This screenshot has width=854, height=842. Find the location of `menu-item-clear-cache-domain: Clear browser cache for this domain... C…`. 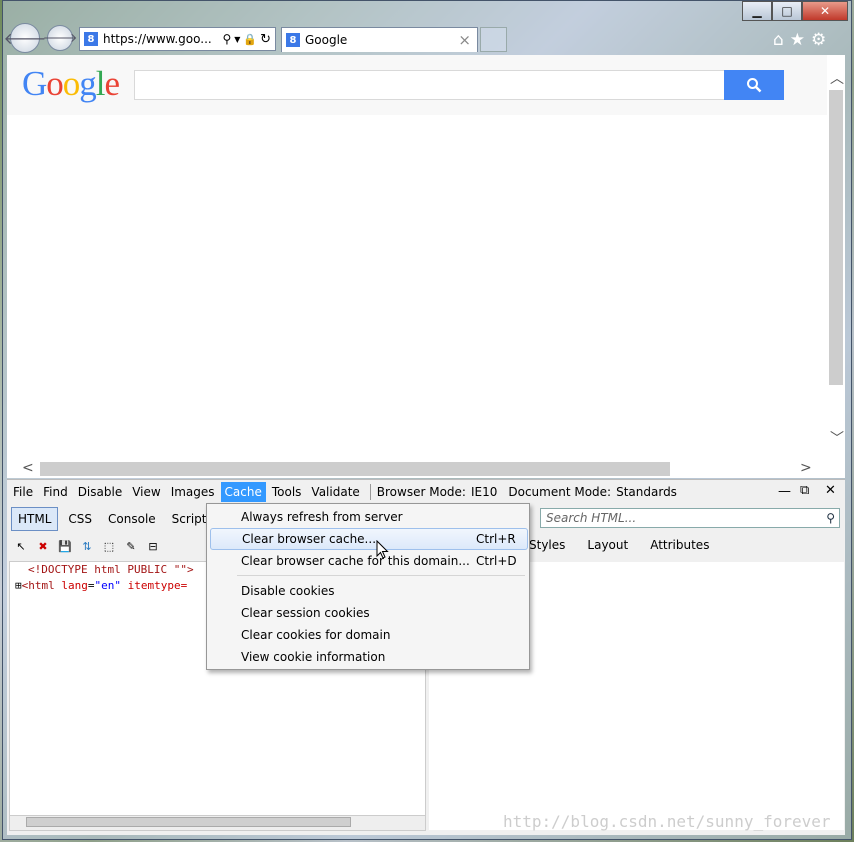

menu-item-clear-cache-domain: Clear browser cache for this domain... C… is located at coordinates (368, 561).